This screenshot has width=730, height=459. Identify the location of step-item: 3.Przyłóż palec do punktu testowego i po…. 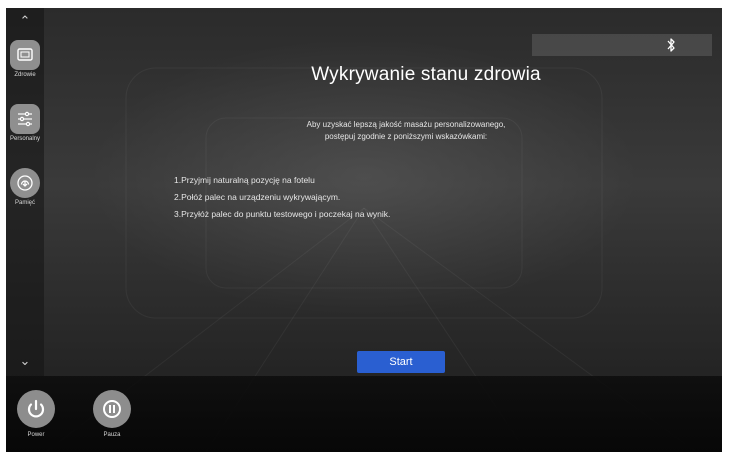
(282, 214).